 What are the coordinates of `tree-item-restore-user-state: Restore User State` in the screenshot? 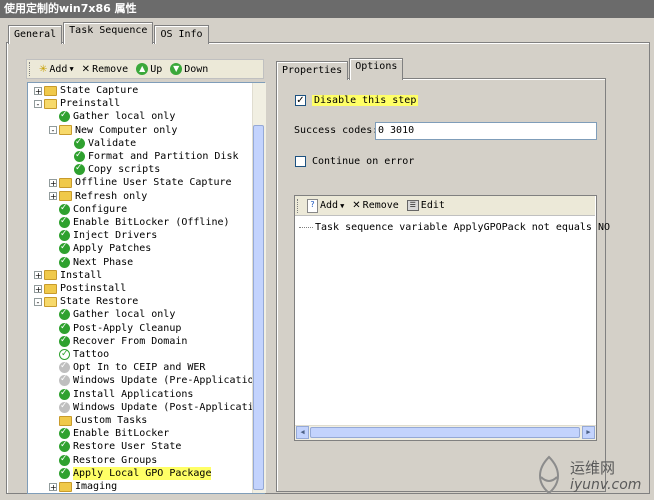 It's located at (115, 446).